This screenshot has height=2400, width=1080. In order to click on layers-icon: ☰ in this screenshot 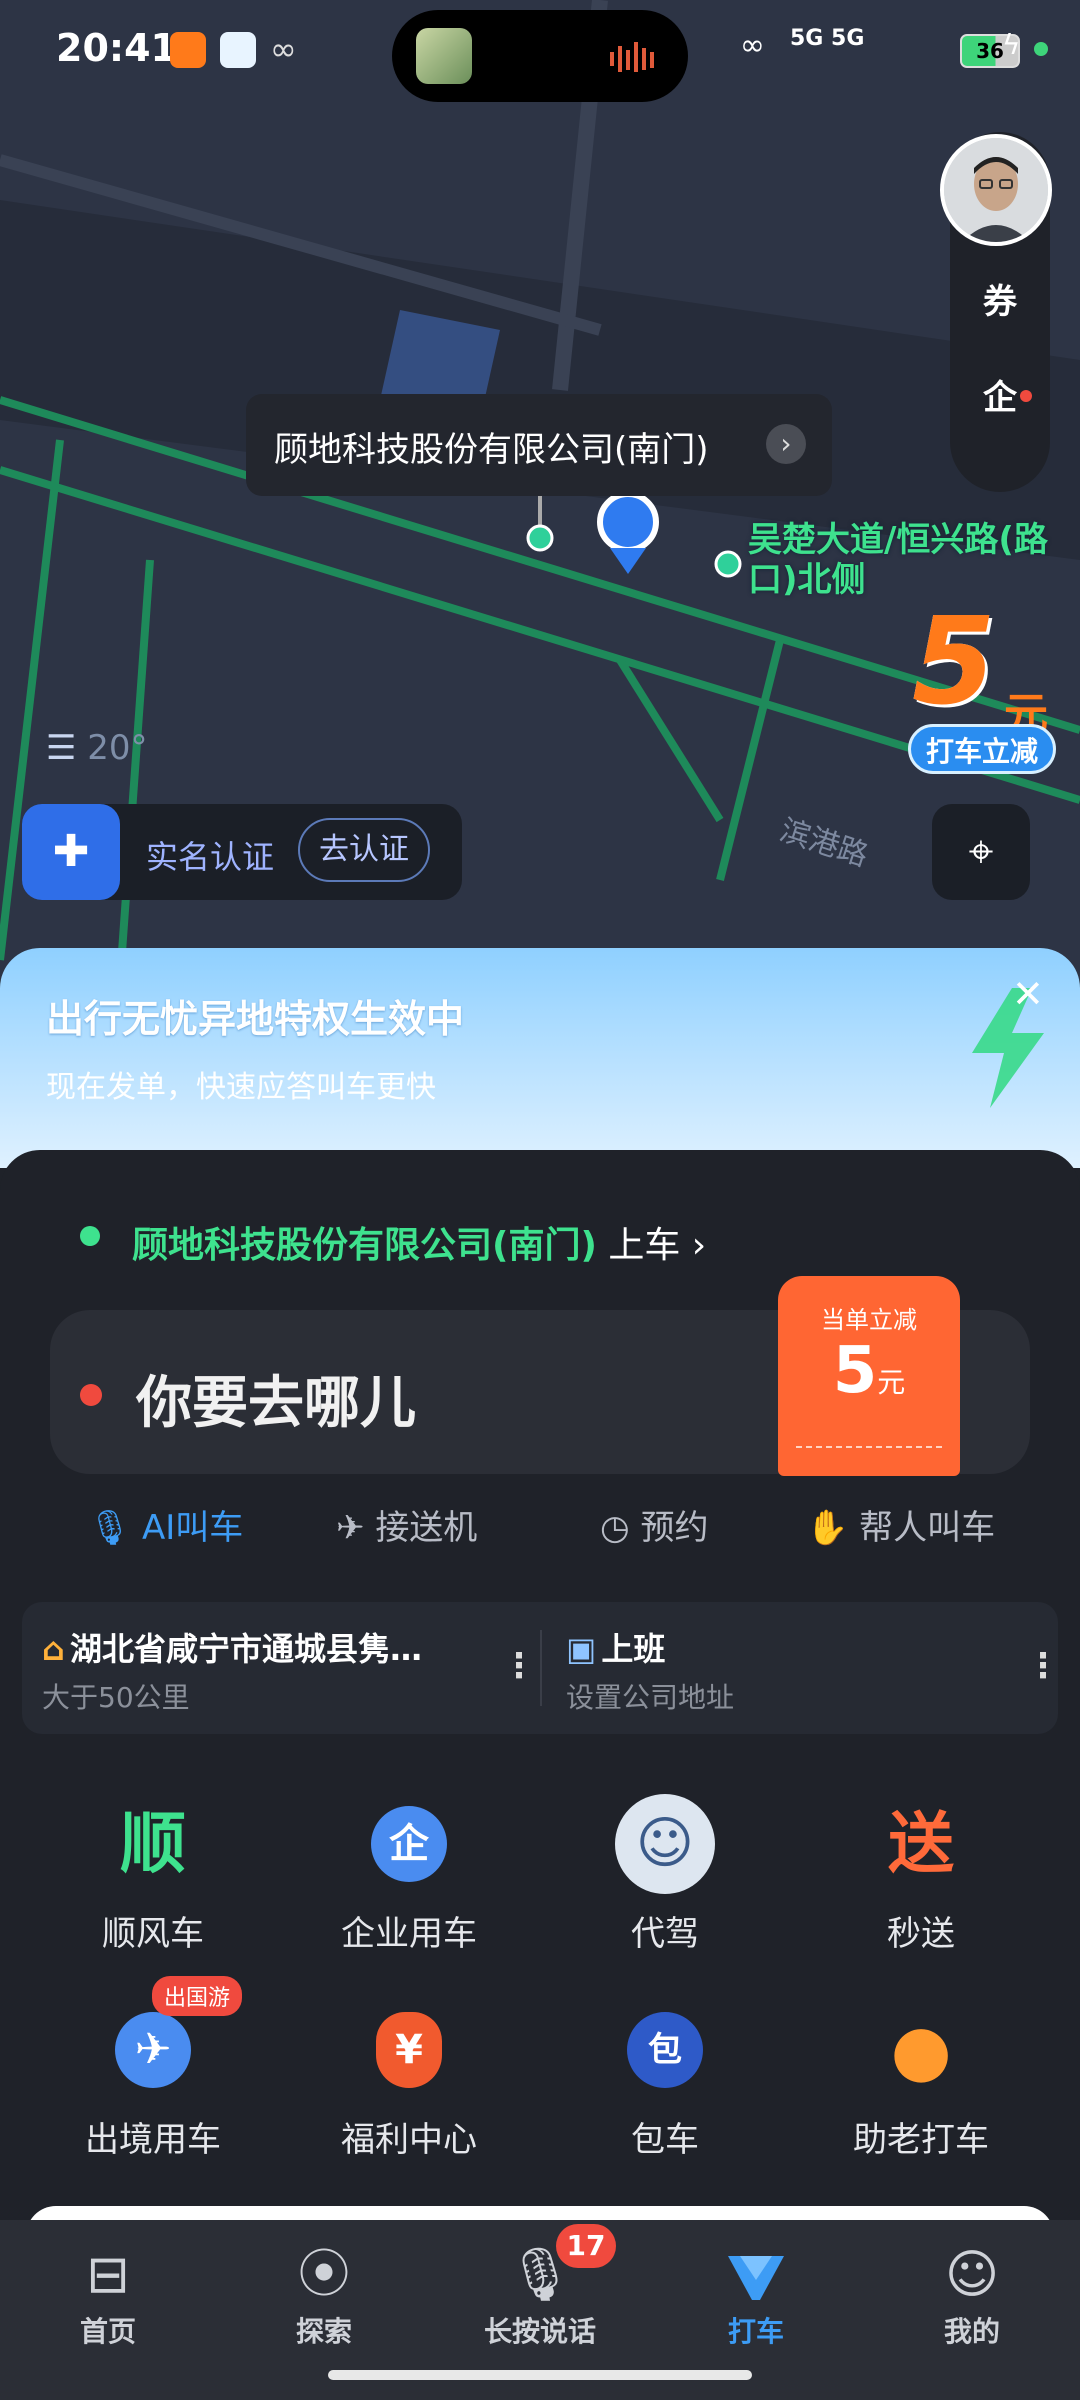, I will do `click(61, 748)`.